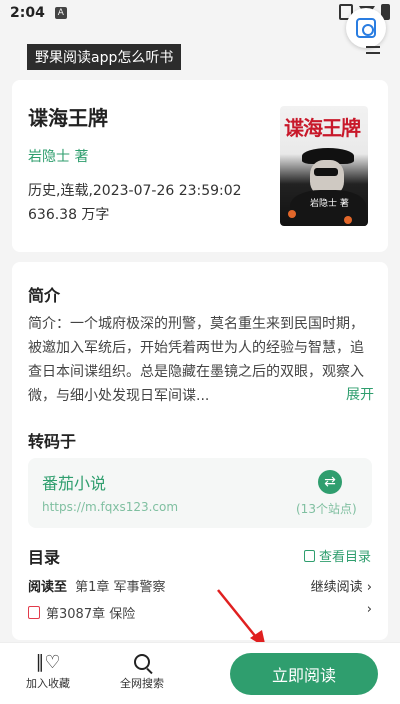 The image size is (400, 704). Describe the element at coordinates (200, 612) in the screenshot. I see `latest-chapter-row: 第3087章 保险 ›` at that location.